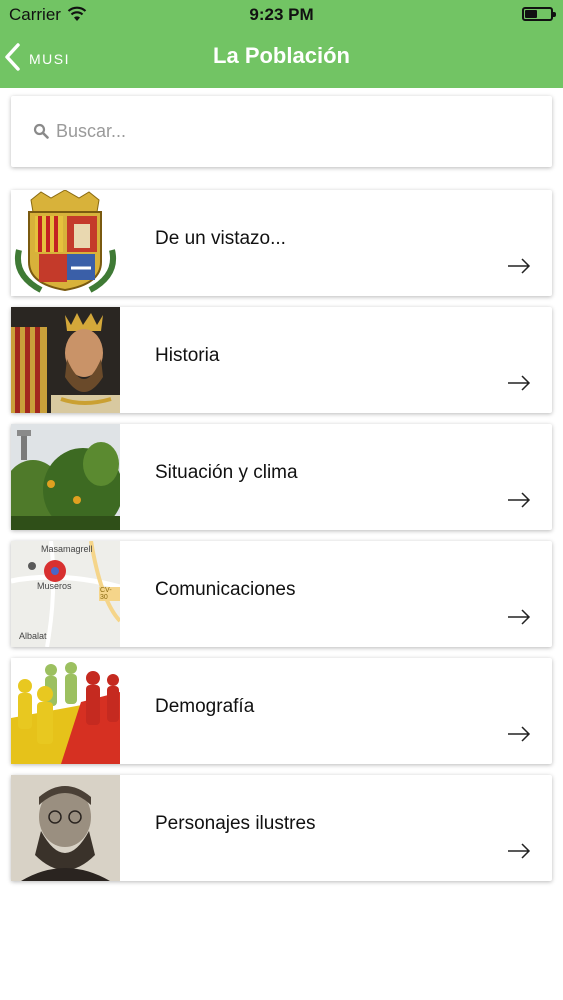 The width and height of the screenshot is (563, 1000). I want to click on search-input, so click(291, 131).